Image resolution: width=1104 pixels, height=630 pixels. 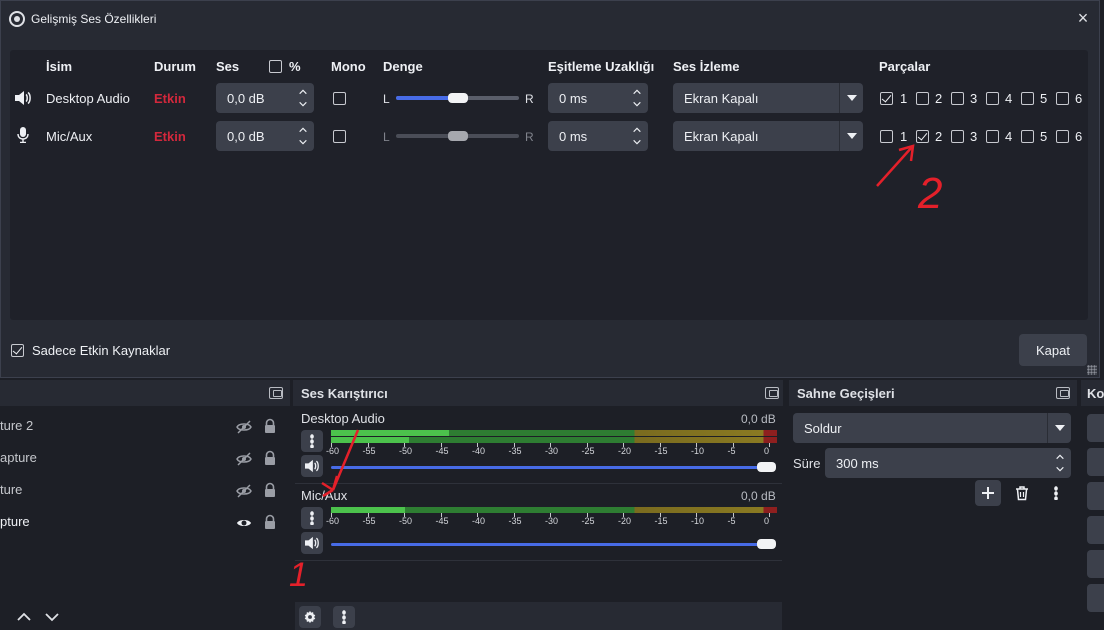 I want to click on eye-icon, so click(x=244, y=523).